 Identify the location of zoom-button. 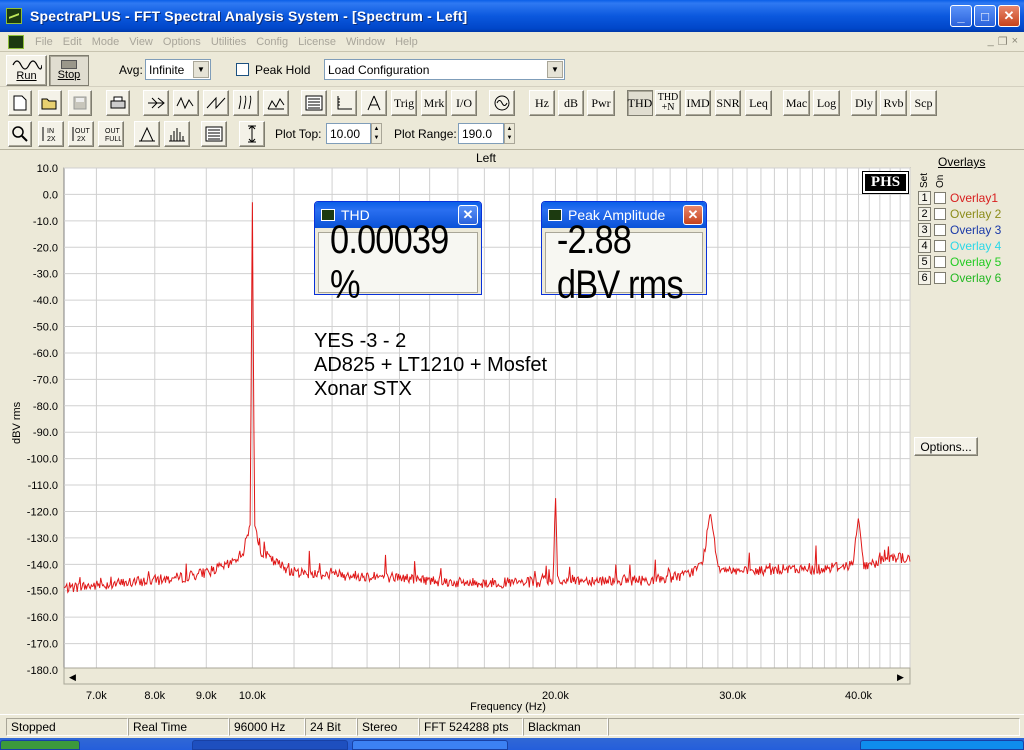
(20, 134).